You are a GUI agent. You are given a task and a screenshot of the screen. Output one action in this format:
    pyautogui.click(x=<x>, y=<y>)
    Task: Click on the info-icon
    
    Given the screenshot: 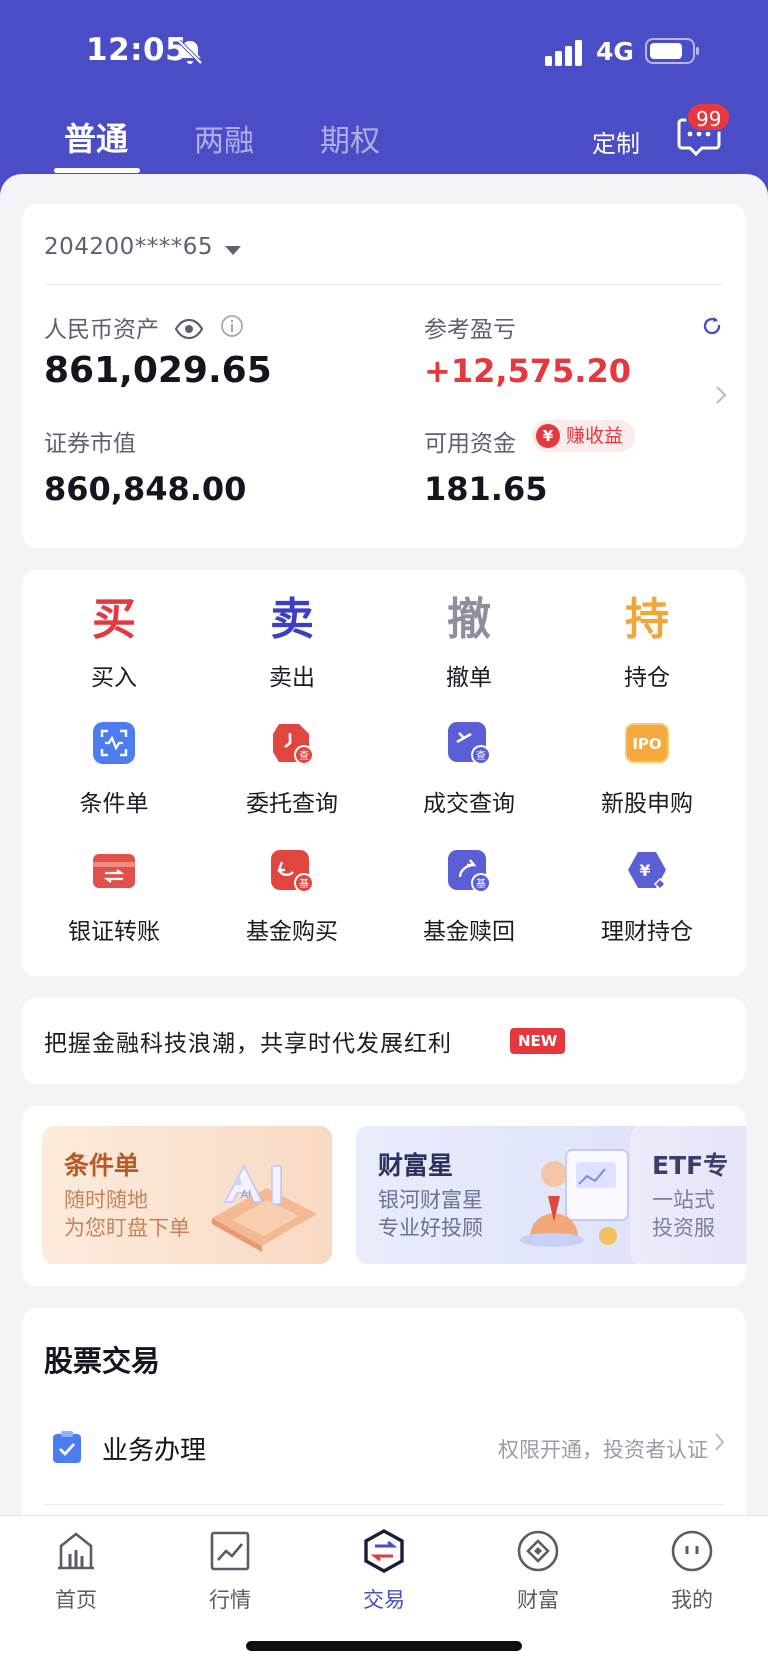 What is the action you would take?
    pyautogui.click(x=232, y=326)
    